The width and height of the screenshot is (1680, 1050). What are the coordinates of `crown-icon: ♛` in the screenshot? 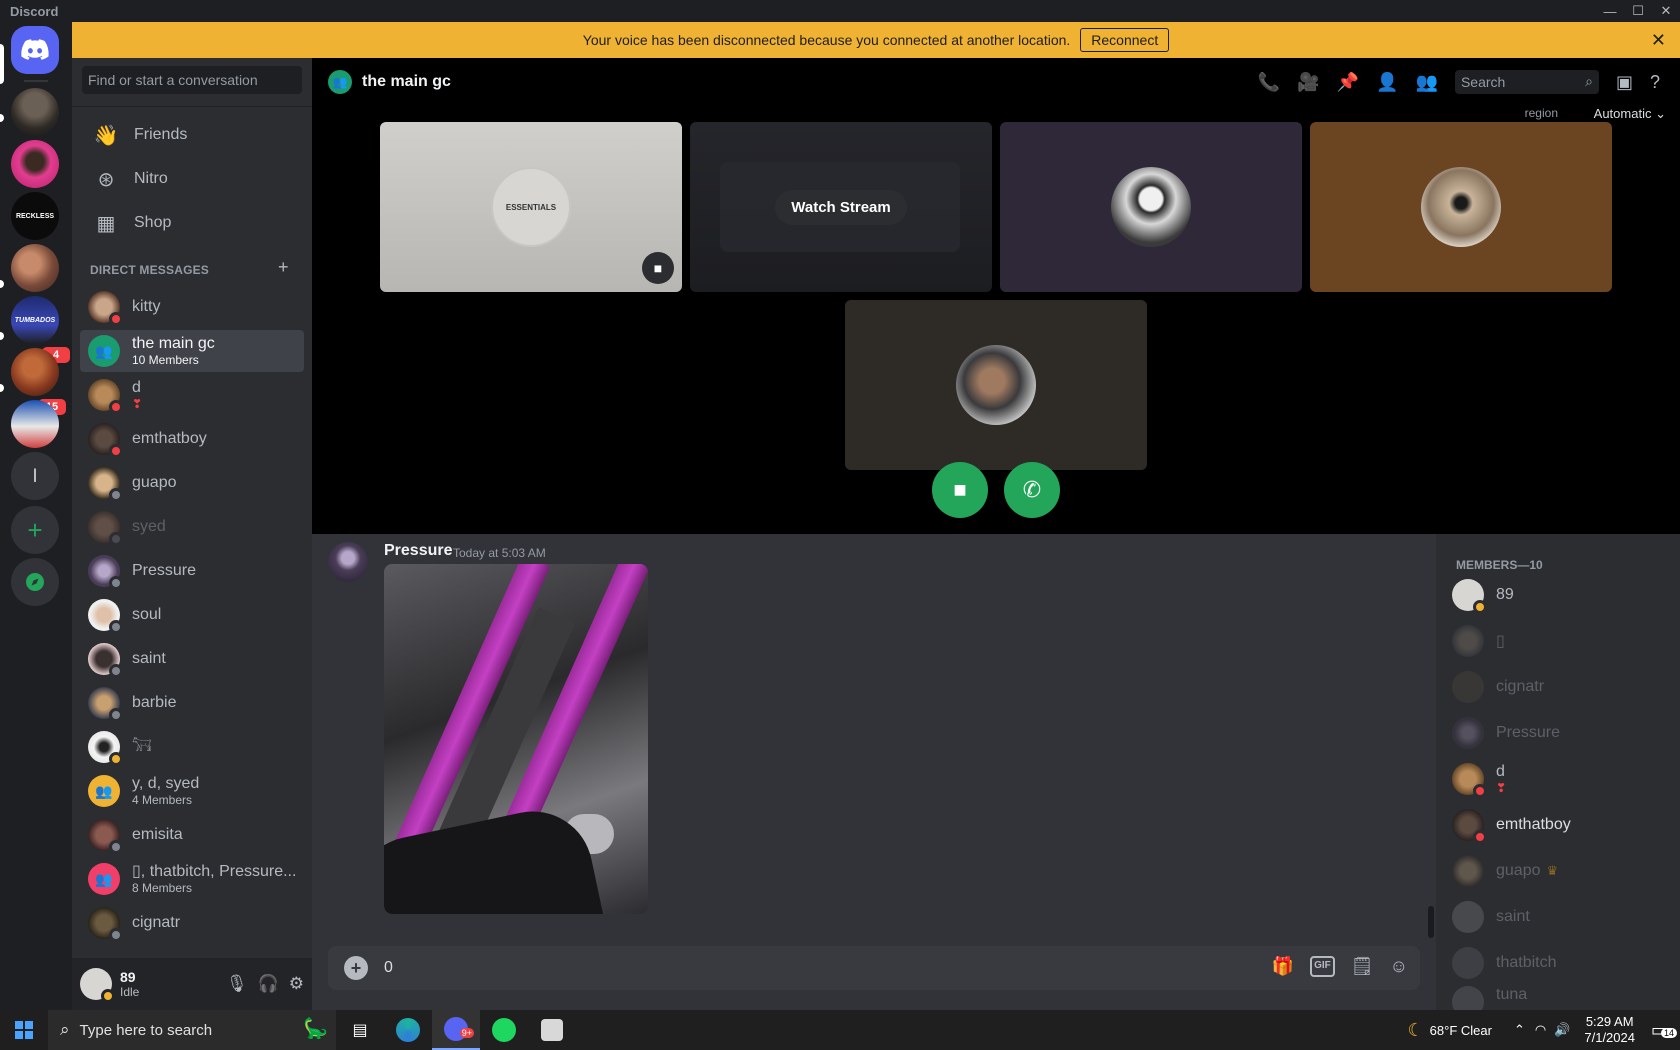 It's located at (1552, 870).